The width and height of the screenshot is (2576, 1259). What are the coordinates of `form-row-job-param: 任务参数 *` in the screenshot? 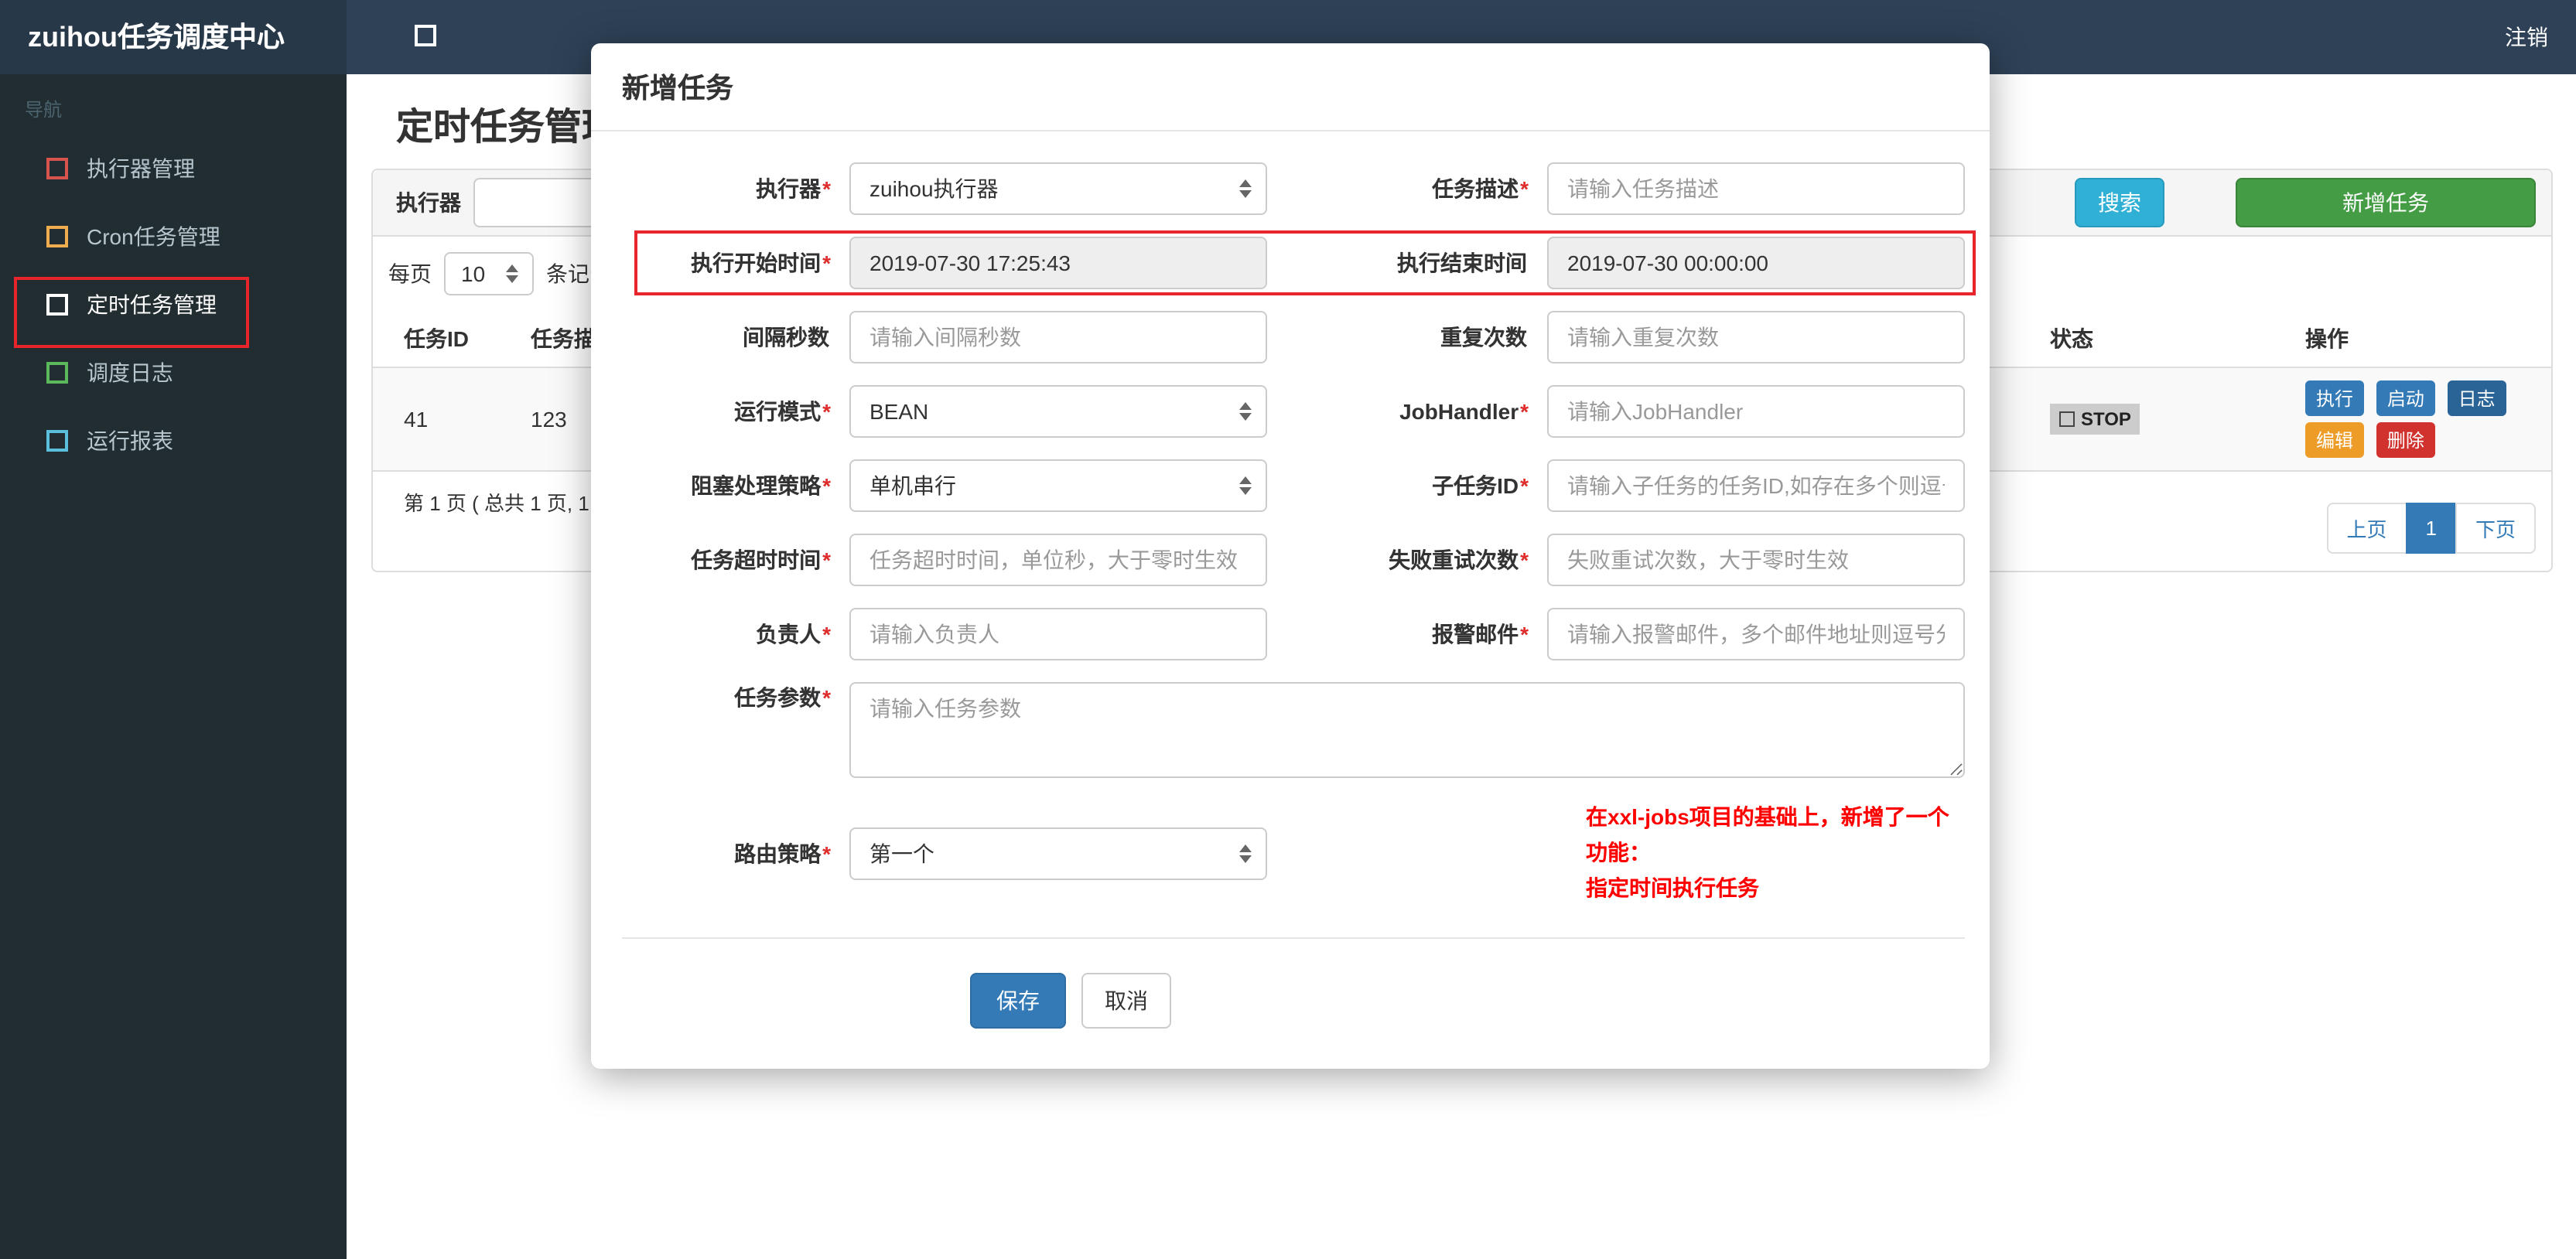 It's located at (1293, 730).